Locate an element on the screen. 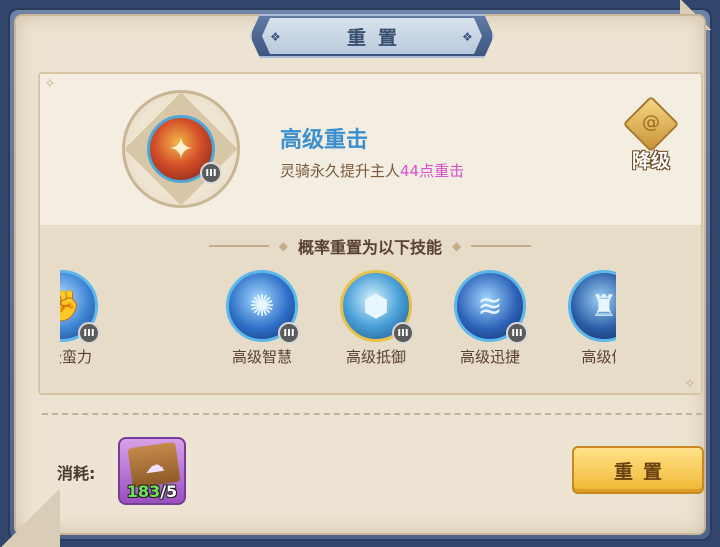  description-text: 灵骑永久提升主人 is located at coordinates (340, 171).